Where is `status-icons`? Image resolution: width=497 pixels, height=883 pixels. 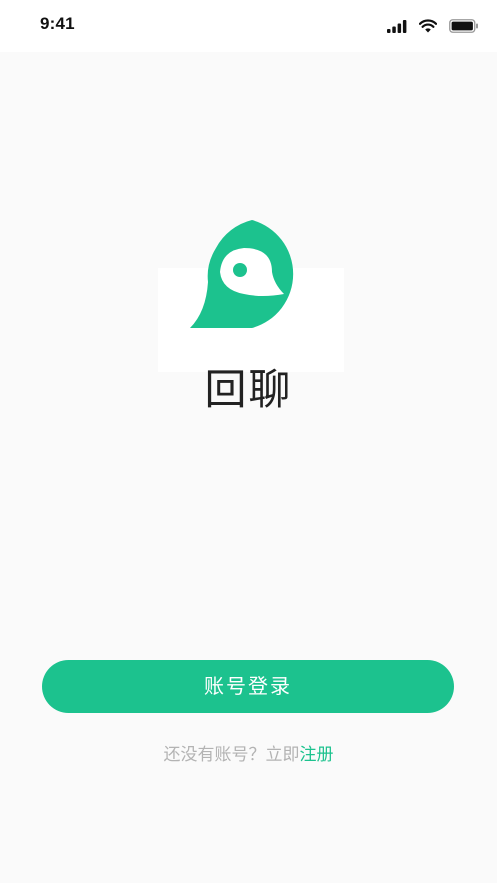
status-icons is located at coordinates (433, 26).